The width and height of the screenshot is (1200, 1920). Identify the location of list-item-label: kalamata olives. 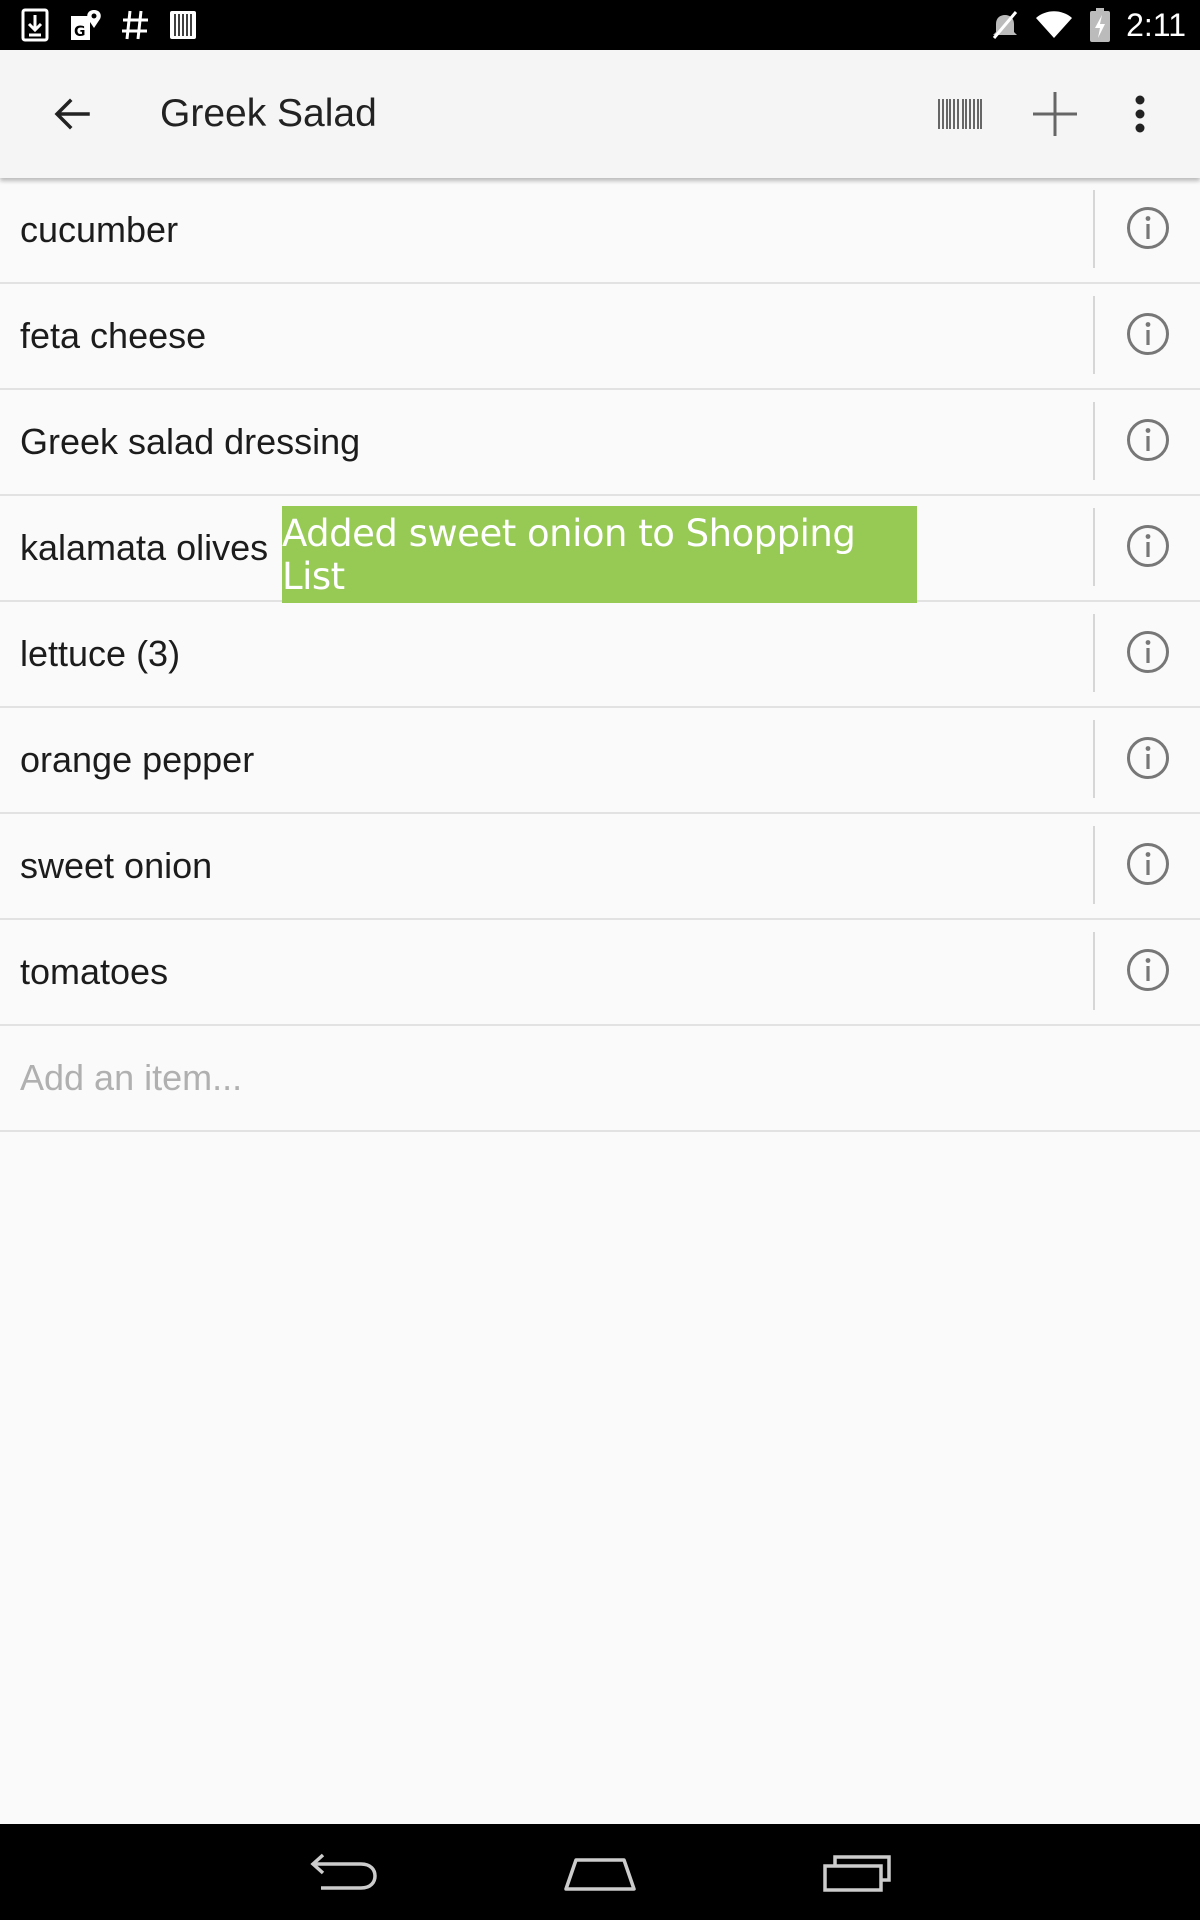
(144, 547).